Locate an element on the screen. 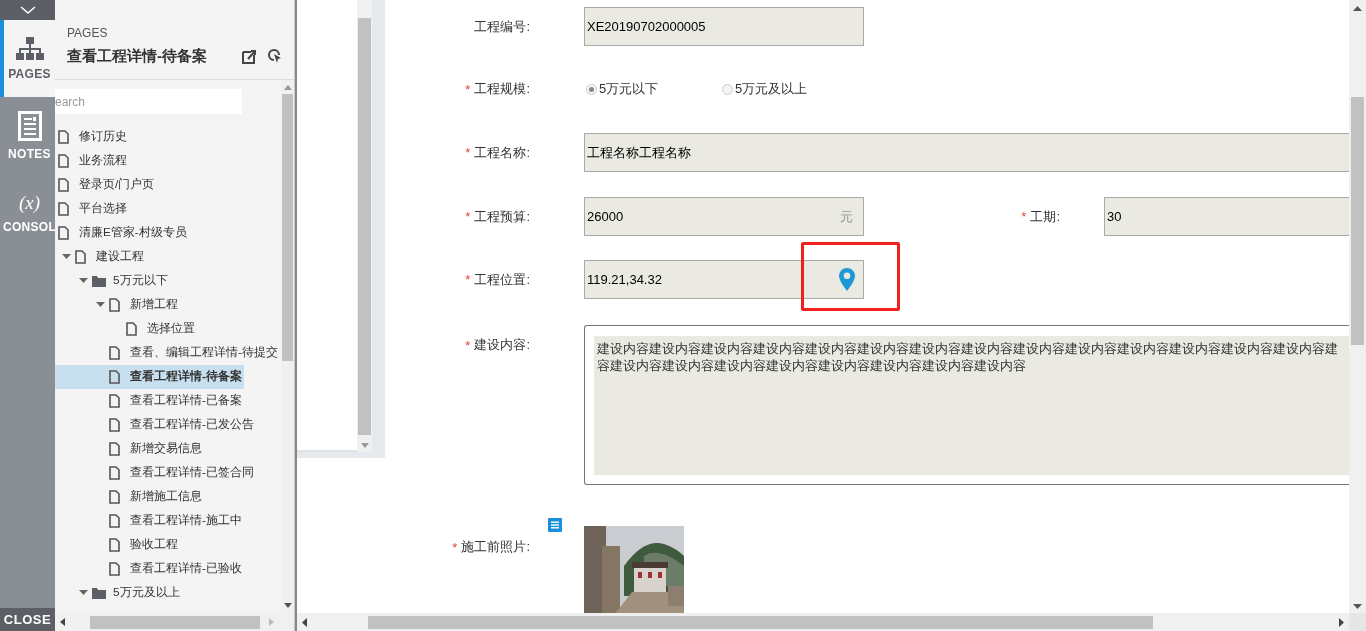 The image size is (1366, 631). tree-item: 新增交易信息 is located at coordinates (129, 449).